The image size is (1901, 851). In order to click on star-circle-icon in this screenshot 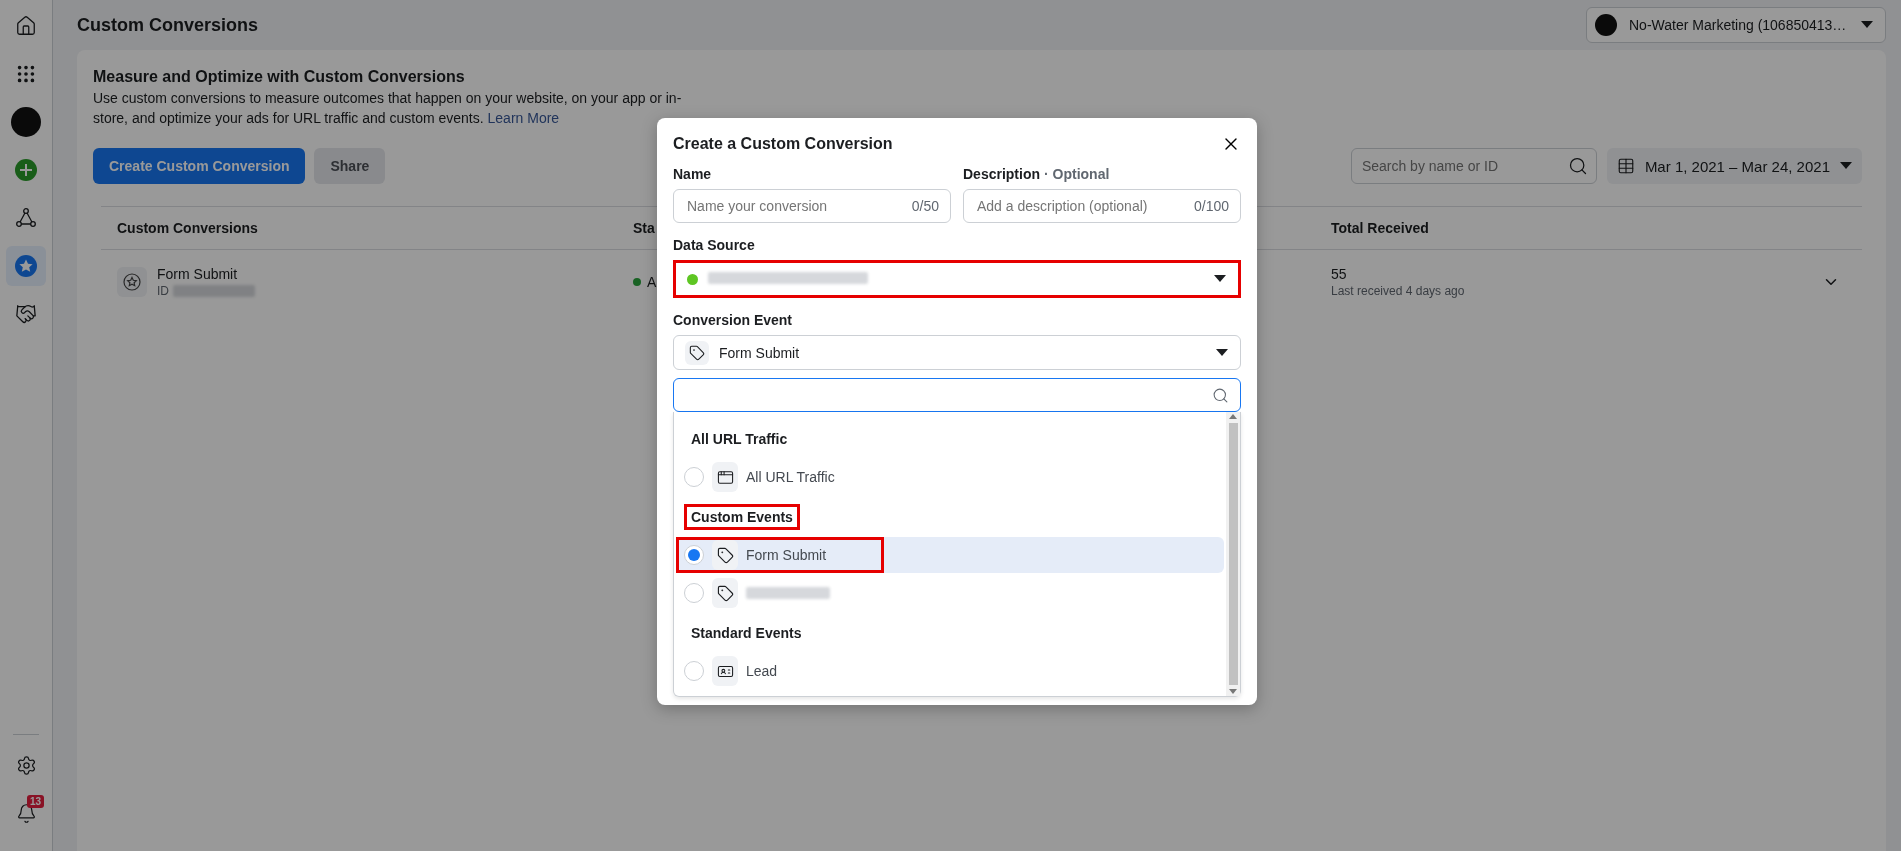, I will do `click(26, 266)`.